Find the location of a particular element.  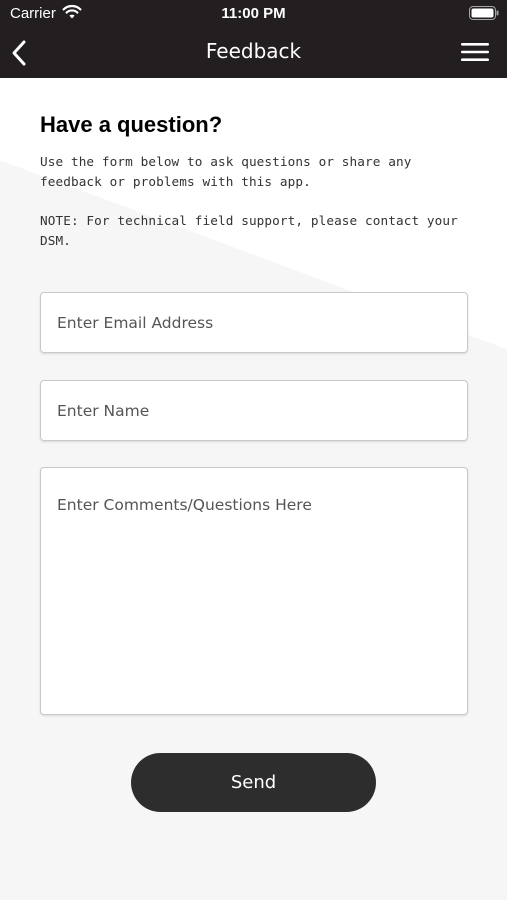

app-header: Carrier 11:00 PM Feedback is located at coordinates (253, 39).